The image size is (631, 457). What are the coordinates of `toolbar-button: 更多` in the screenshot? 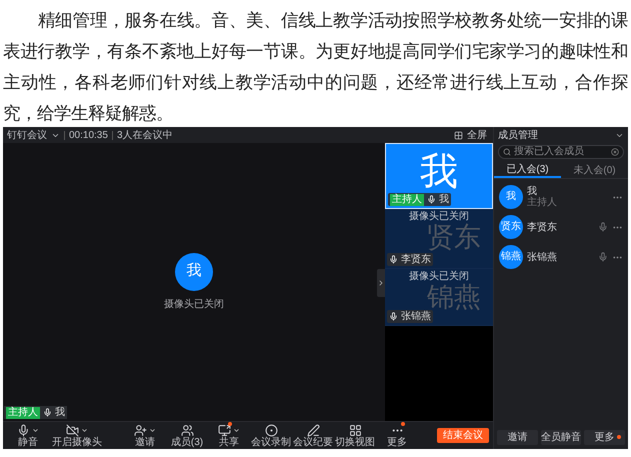 It's located at (397, 435).